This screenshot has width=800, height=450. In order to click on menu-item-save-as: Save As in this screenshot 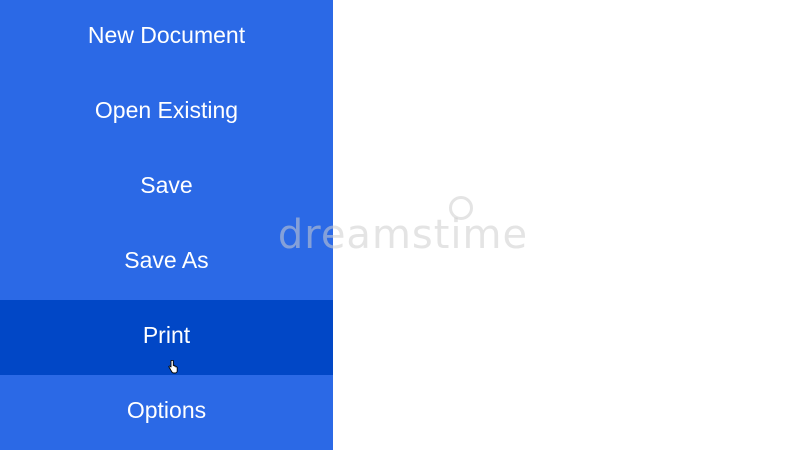, I will do `click(166, 262)`.